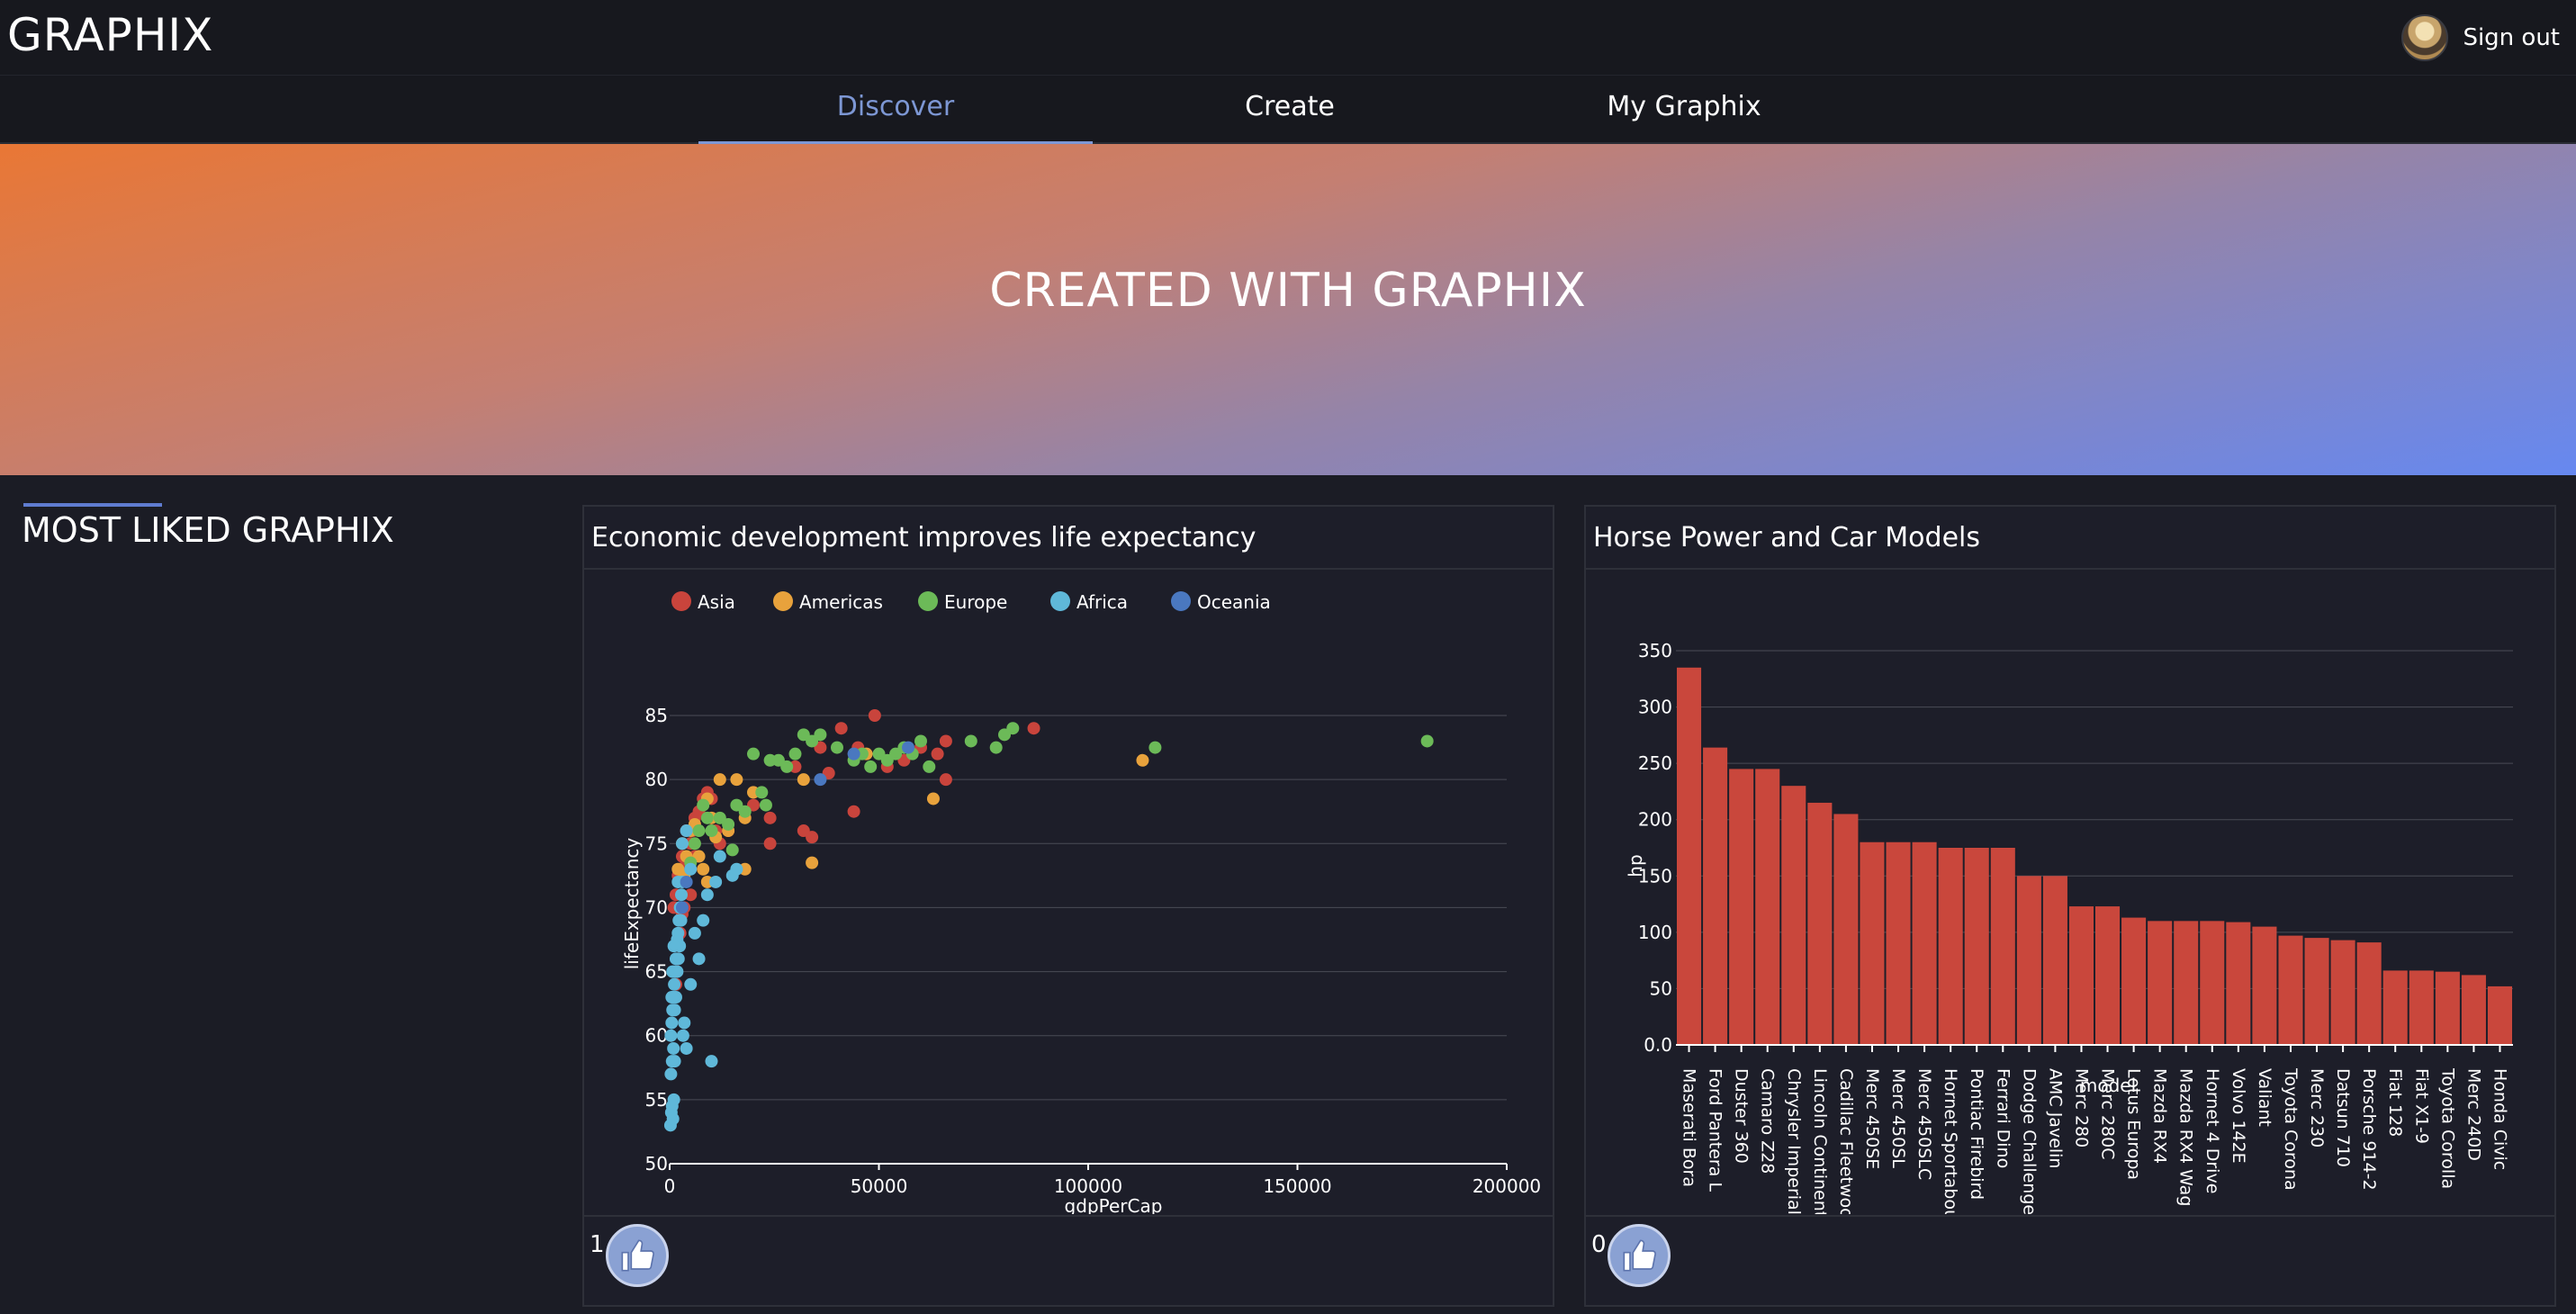  Describe the element at coordinates (2369, 1129) in the screenshot. I see `x-tick-label: Porsche 914-2` at that location.